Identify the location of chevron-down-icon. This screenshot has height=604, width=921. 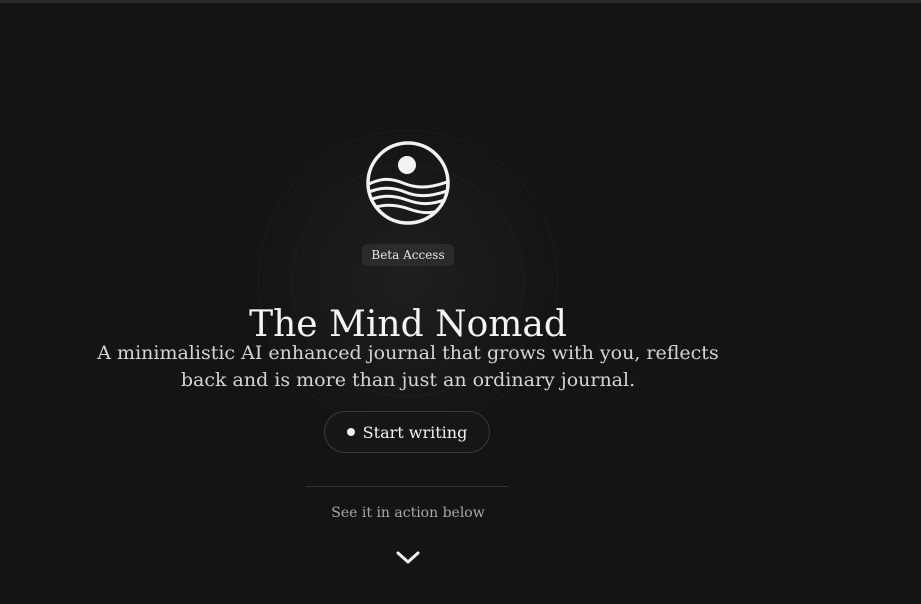
(408, 558).